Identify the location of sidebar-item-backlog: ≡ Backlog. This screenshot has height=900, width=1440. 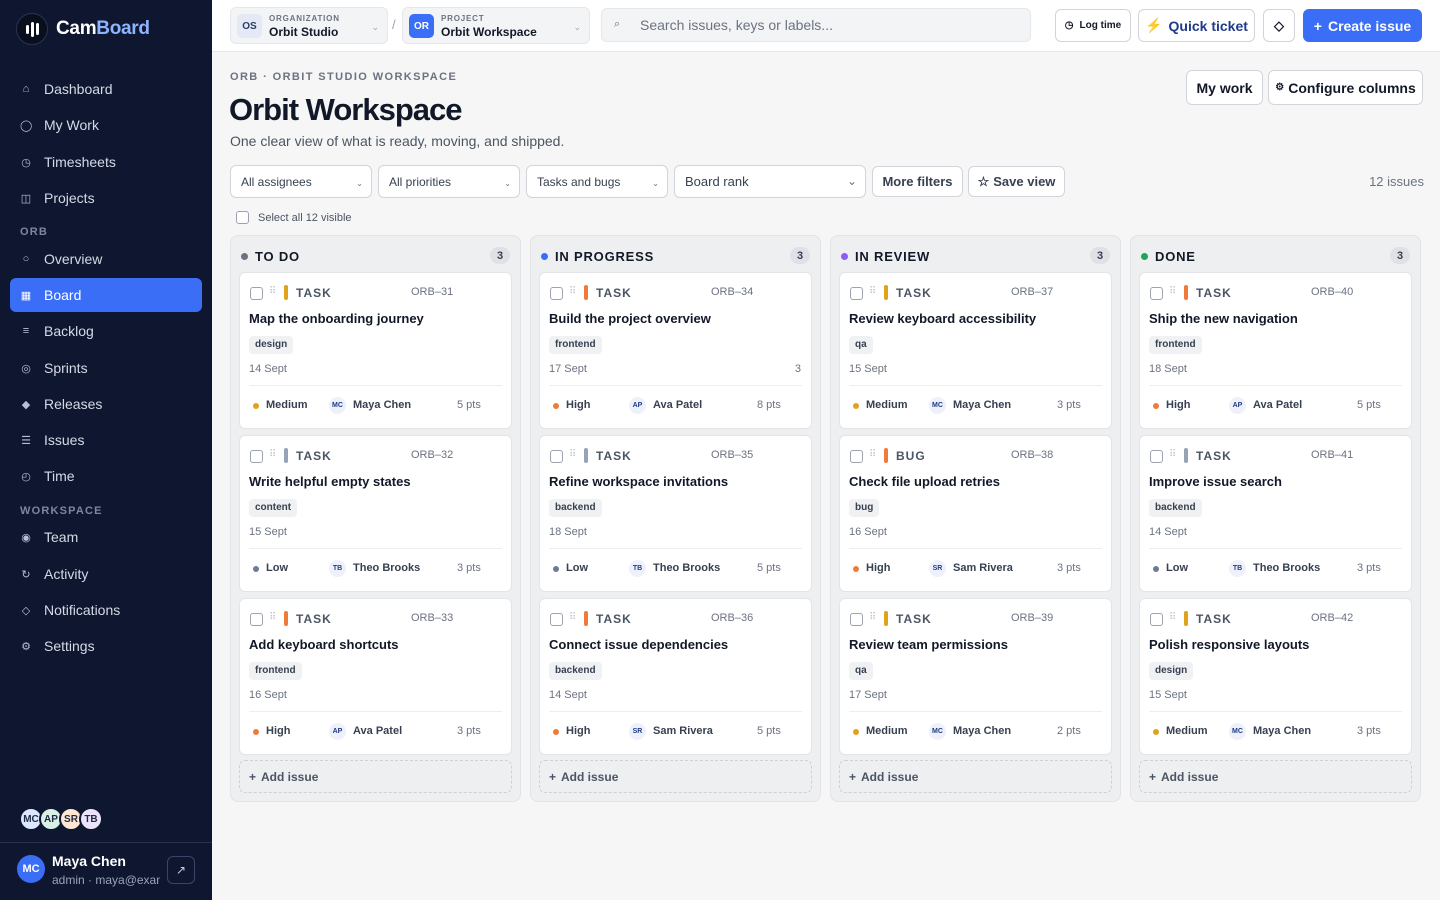
(106, 331).